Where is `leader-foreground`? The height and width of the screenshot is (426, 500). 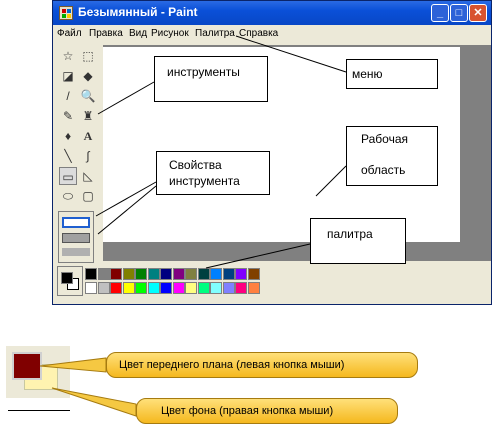 leader-foreground is located at coordinates (73, 365).